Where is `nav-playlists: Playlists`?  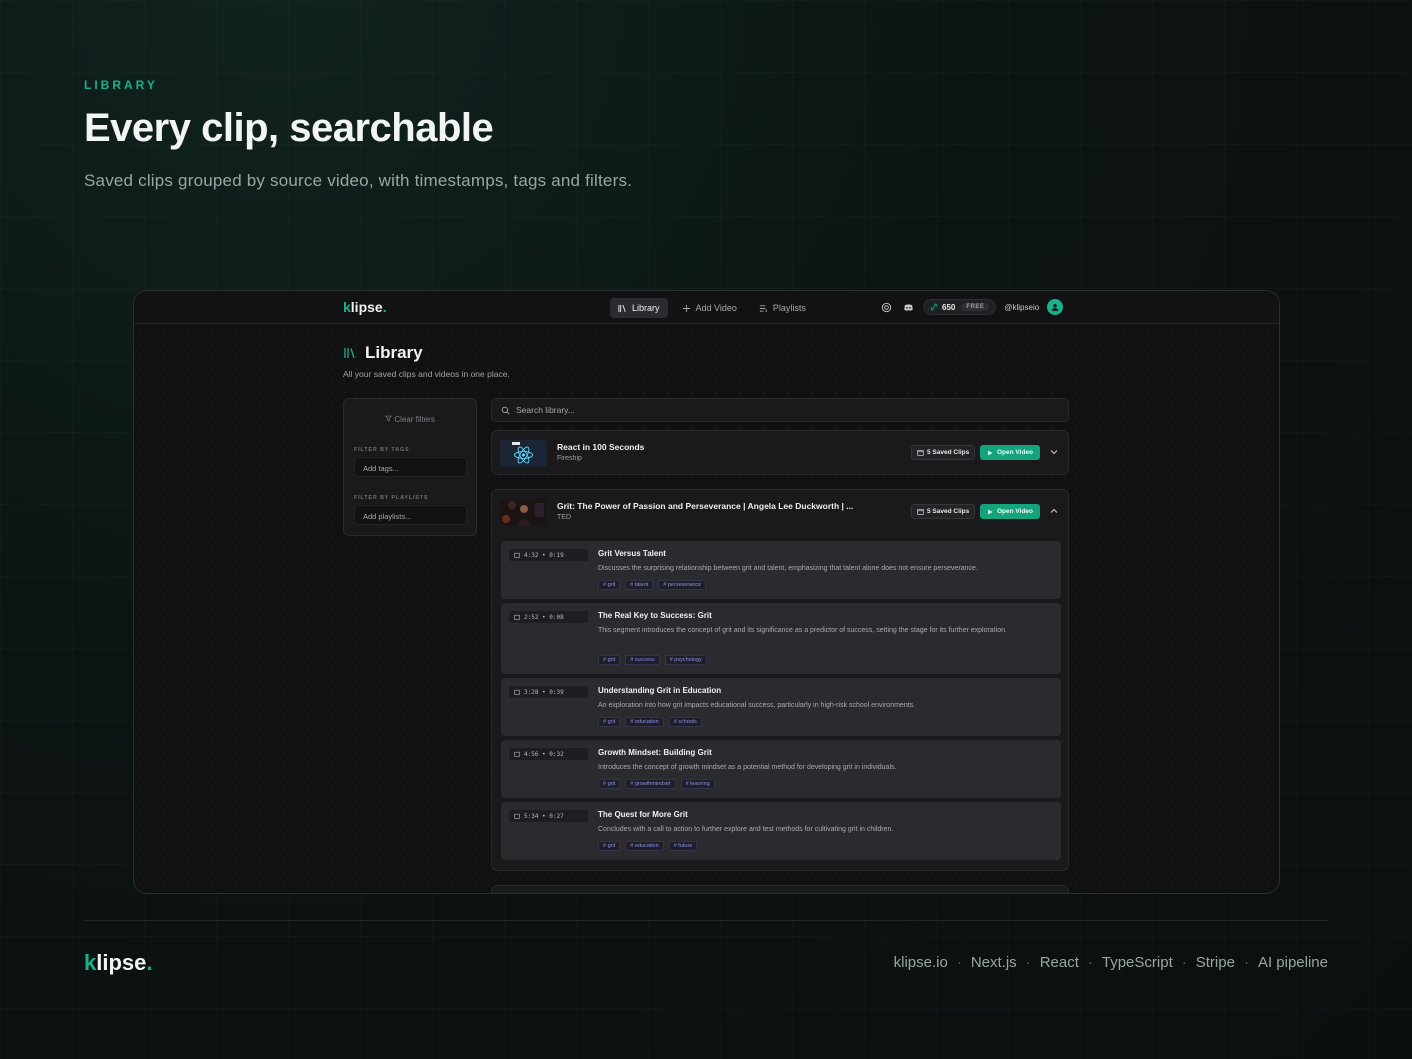 nav-playlists: Playlists is located at coordinates (782, 308).